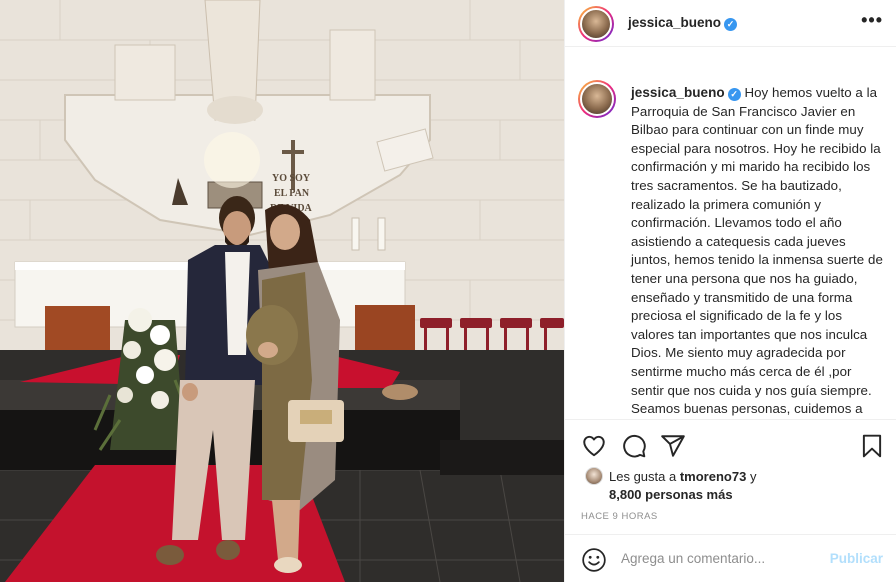 This screenshot has width=896, height=582. I want to click on likes-count: 8,800 personas más, so click(670, 495).